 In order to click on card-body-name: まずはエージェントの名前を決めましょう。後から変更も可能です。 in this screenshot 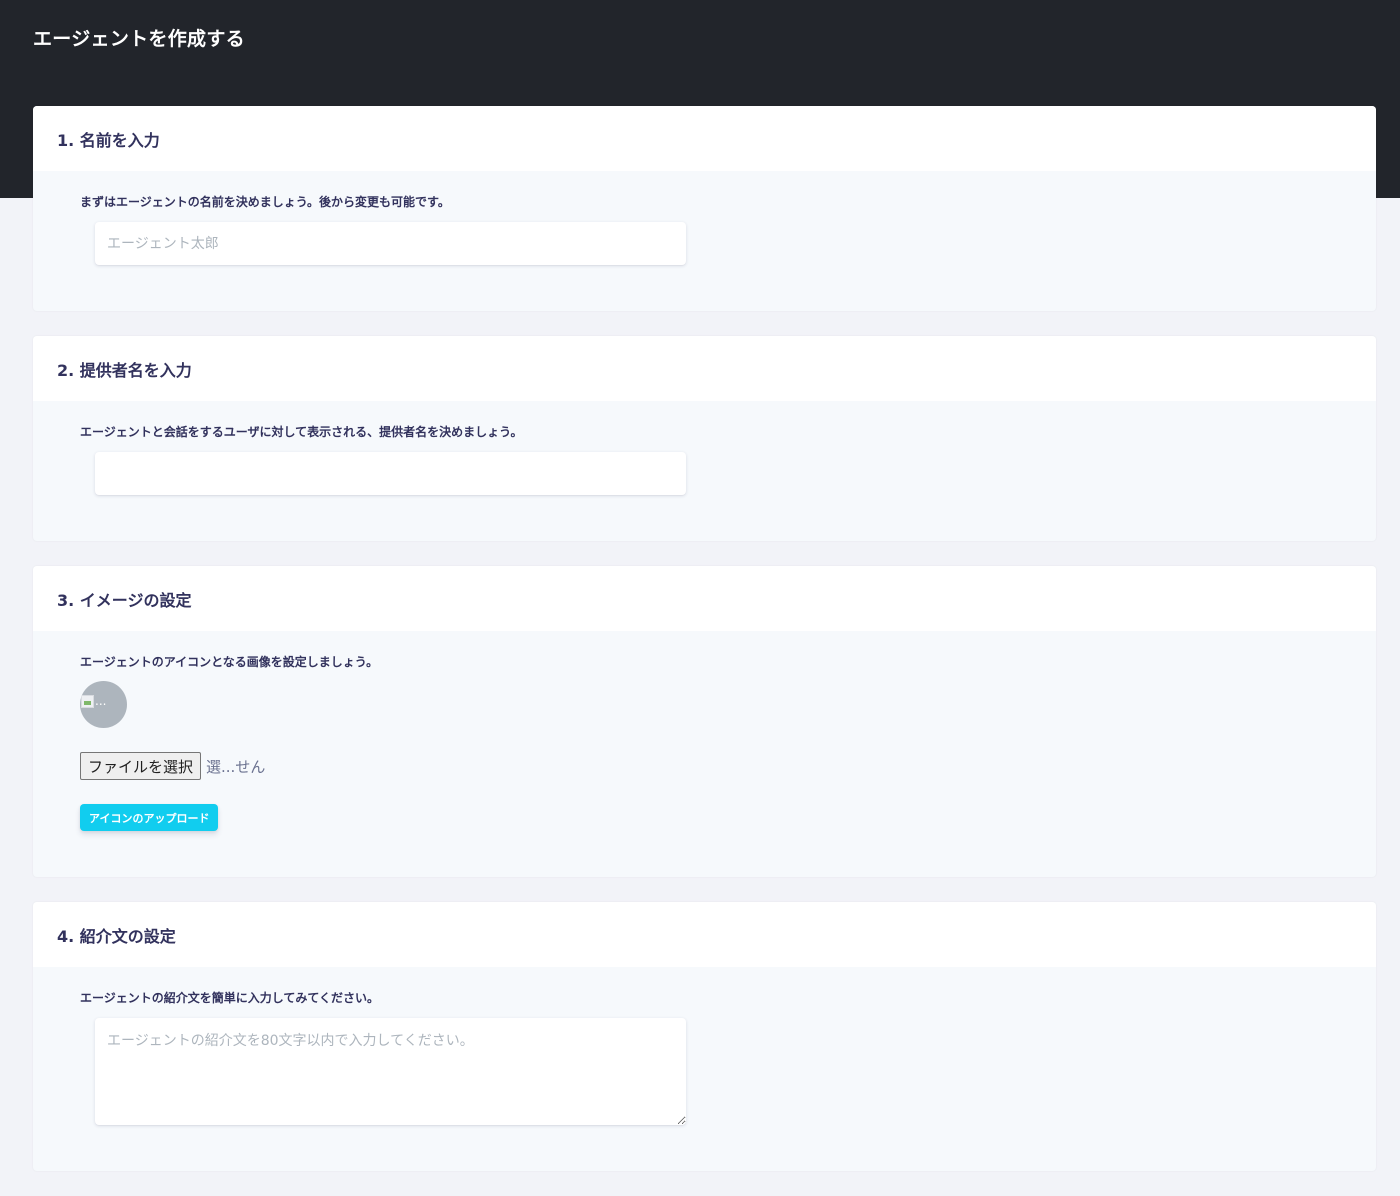, I will do `click(704, 241)`.